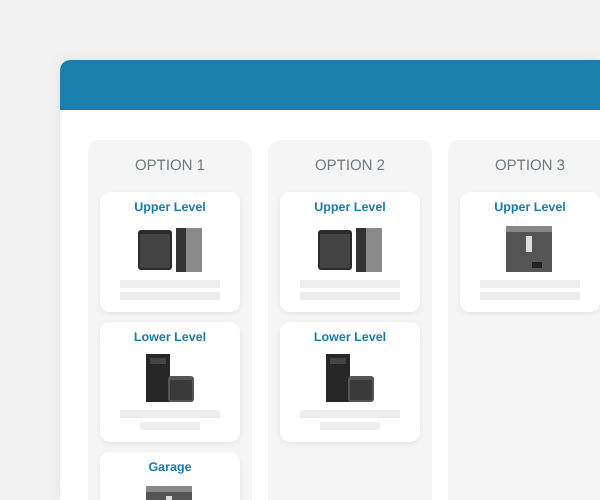  What do you see at coordinates (170, 476) in the screenshot?
I see `option-card: Garage` at bounding box center [170, 476].